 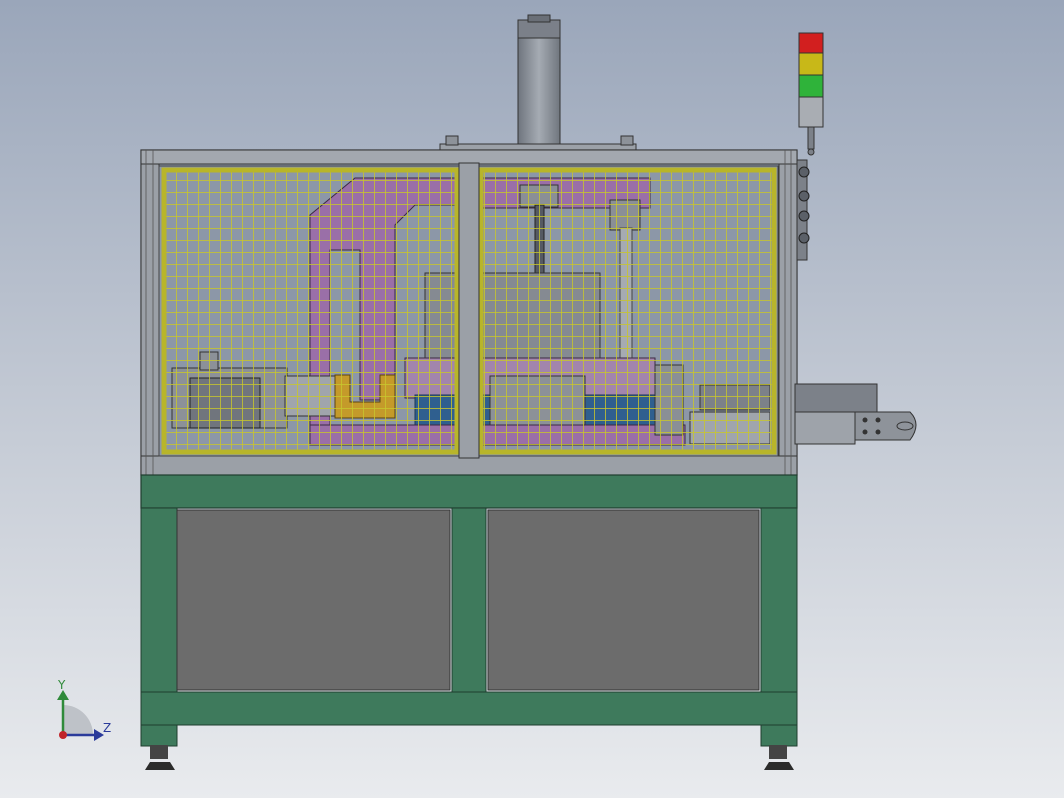 What do you see at coordinates (539, 83) in the screenshot?
I see `top-air-cylinder` at bounding box center [539, 83].